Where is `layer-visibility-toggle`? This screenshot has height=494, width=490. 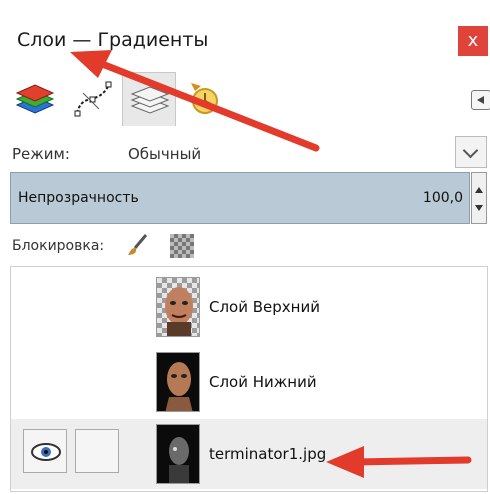
layer-visibility-toggle is located at coordinates (45, 451).